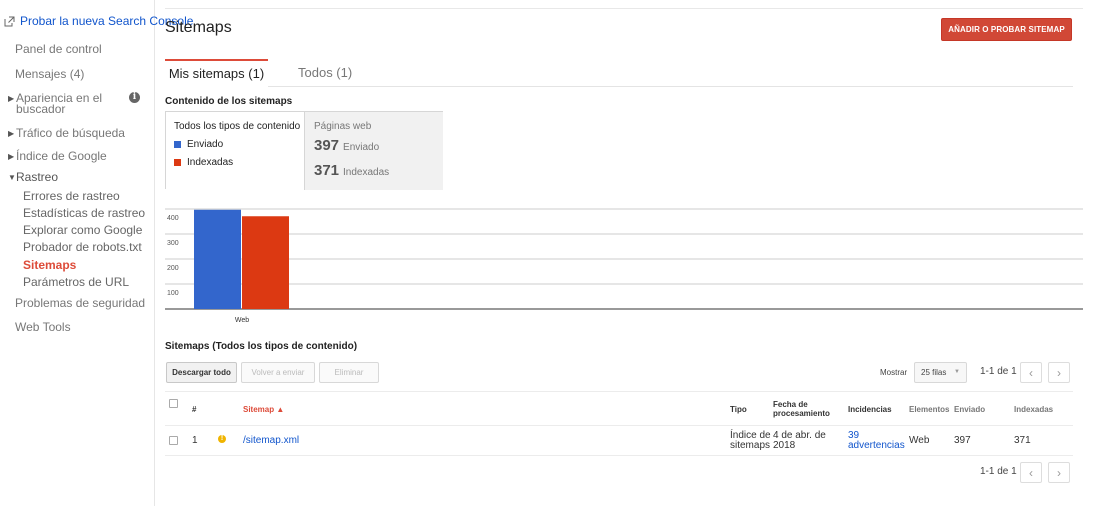 This screenshot has height=506, width=1100. Describe the element at coordinates (82, 230) in the screenshot. I see `sidebar-subitem-fetch-as-google: Explorar como Google` at that location.